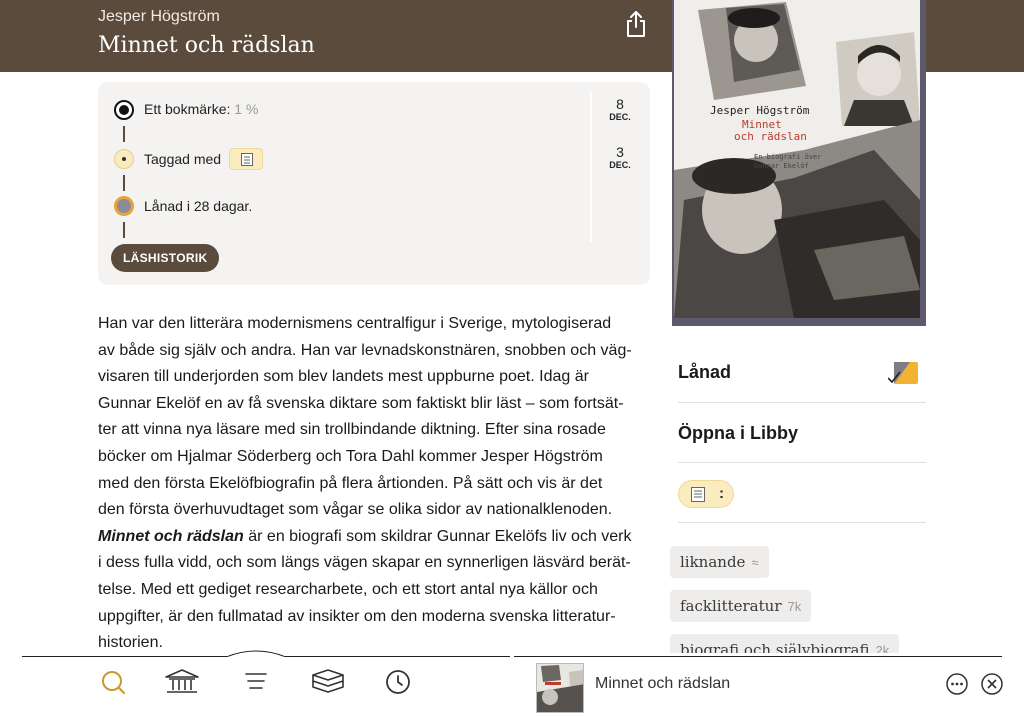 The width and height of the screenshot is (1024, 717). What do you see at coordinates (705, 372) in the screenshot?
I see `loaned-label: Lånad` at bounding box center [705, 372].